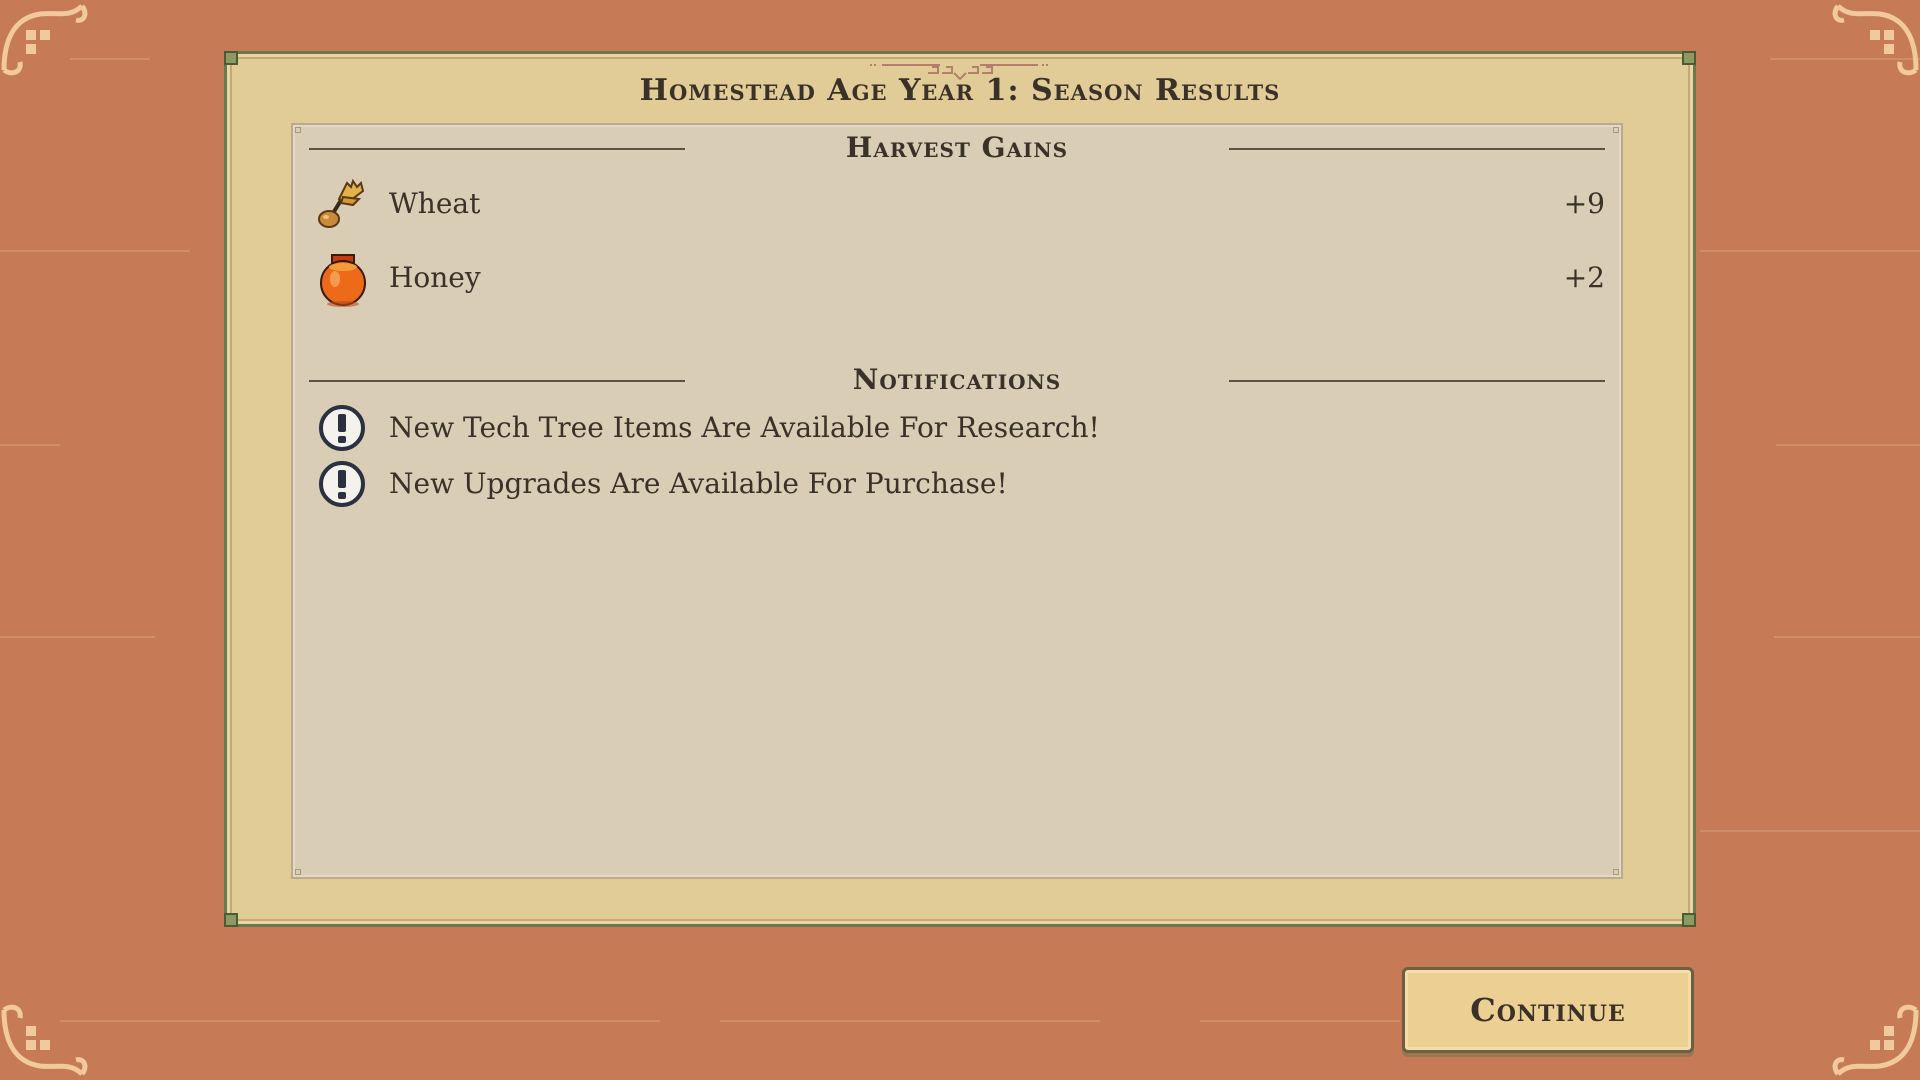 The width and height of the screenshot is (1920, 1080). Describe the element at coordinates (959, 205) in the screenshot. I see `harvest-item-wheat: Wheat +9` at that location.